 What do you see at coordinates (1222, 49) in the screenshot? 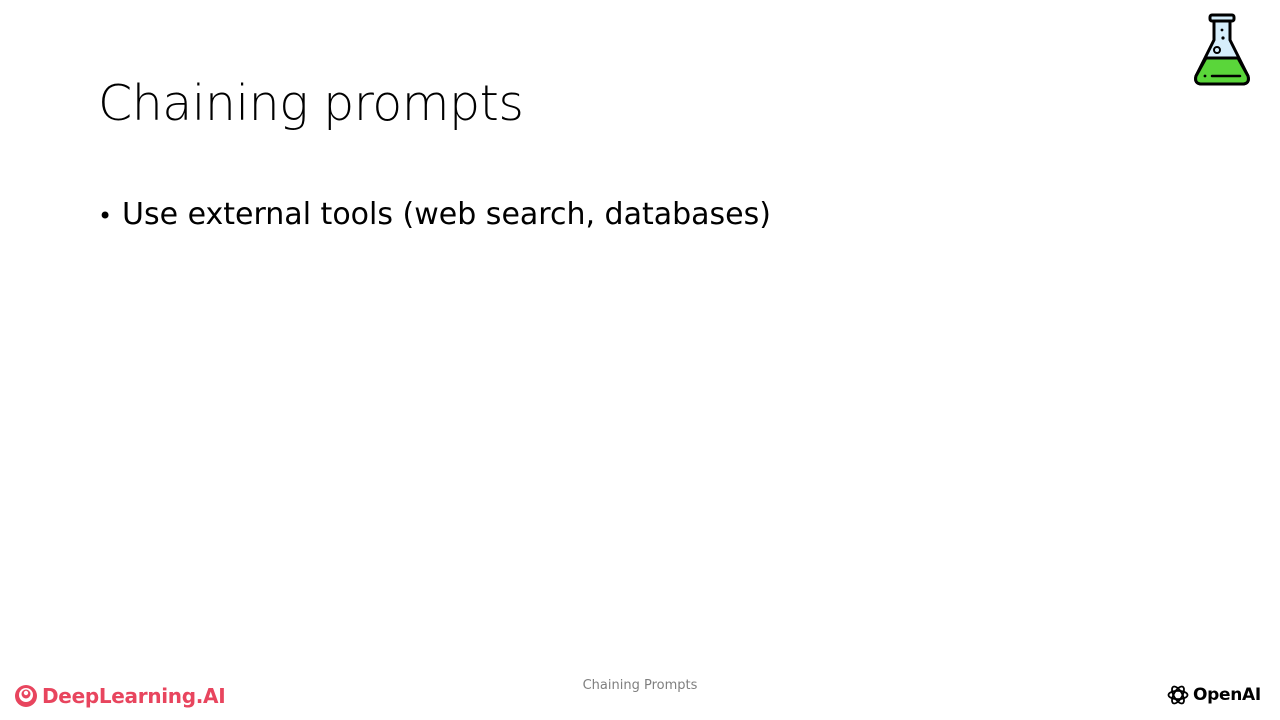
I see `flask-icon` at bounding box center [1222, 49].